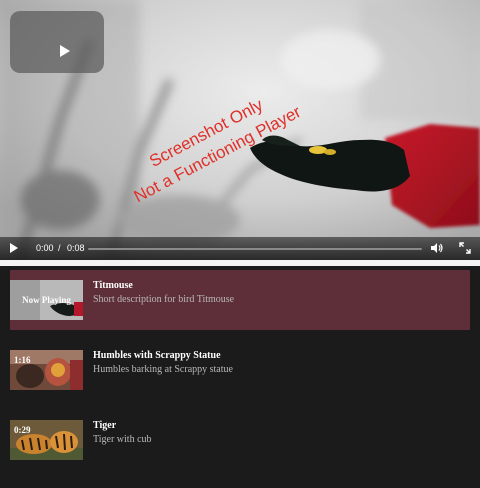  I want to click on playlist-item-tiger: 0:29 Tiger Tiger with cub, so click(240, 440).